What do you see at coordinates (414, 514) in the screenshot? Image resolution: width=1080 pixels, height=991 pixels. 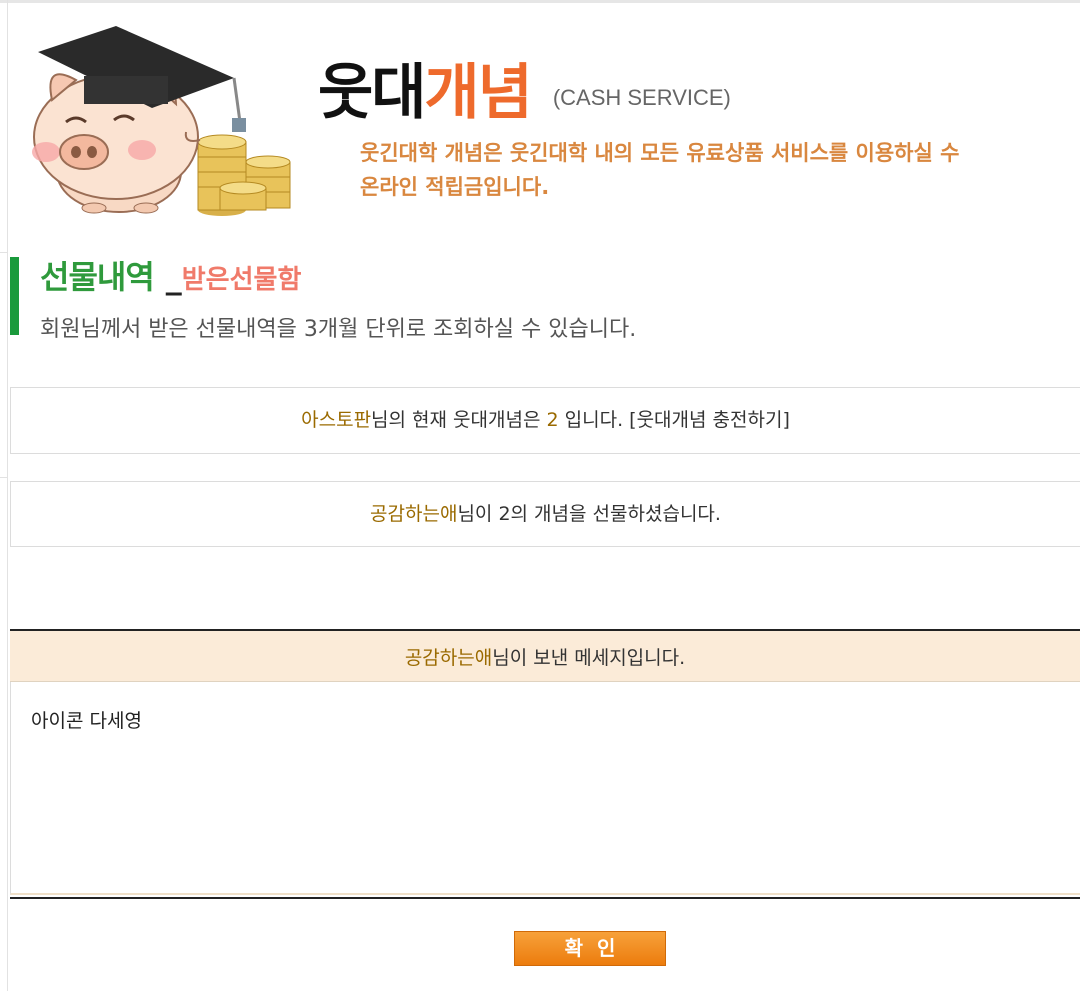 I see `gift-sender: 공감하는애` at bounding box center [414, 514].